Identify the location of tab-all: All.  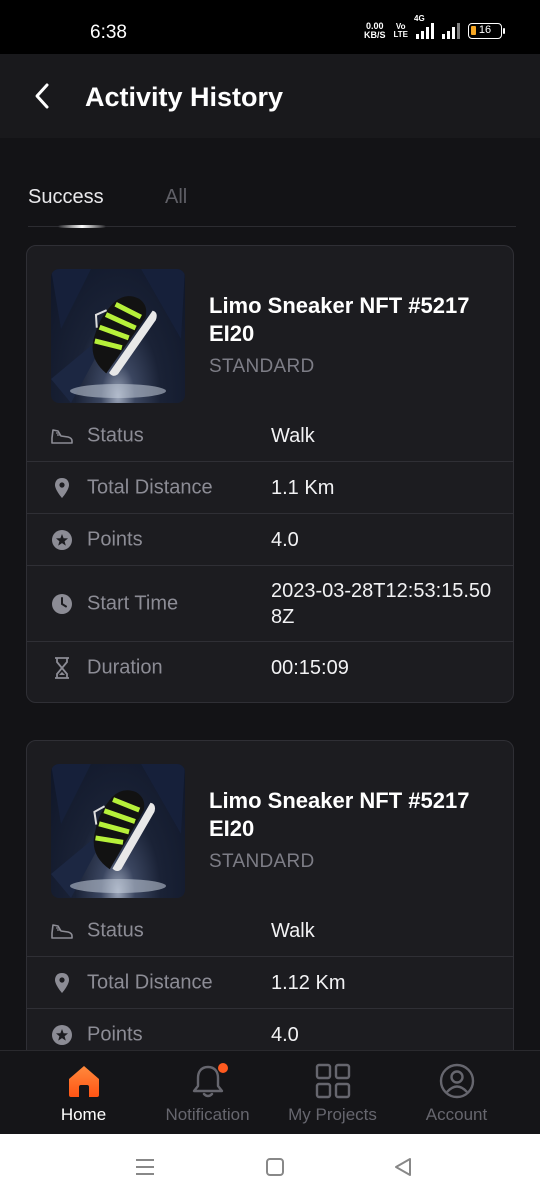
(176, 197).